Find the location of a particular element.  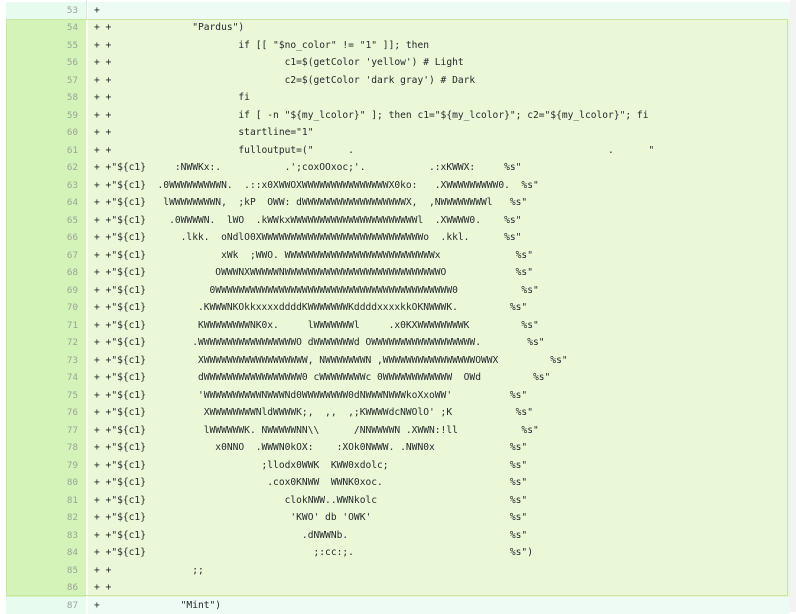

diff-line: 56+ + c1=$(getColor 'yellow') # Light is located at coordinates (395, 63).